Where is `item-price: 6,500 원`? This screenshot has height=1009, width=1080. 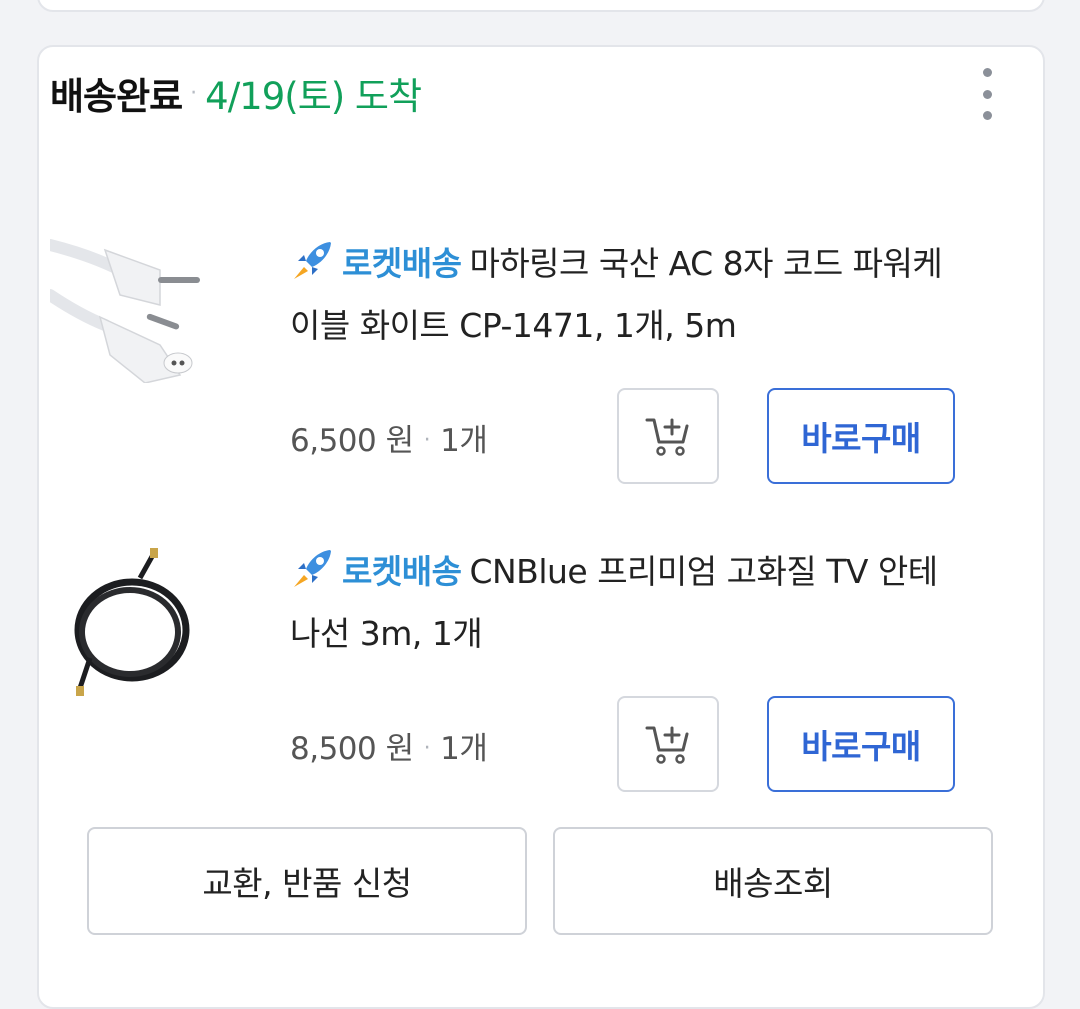
item-price: 6,500 원 is located at coordinates (352, 441).